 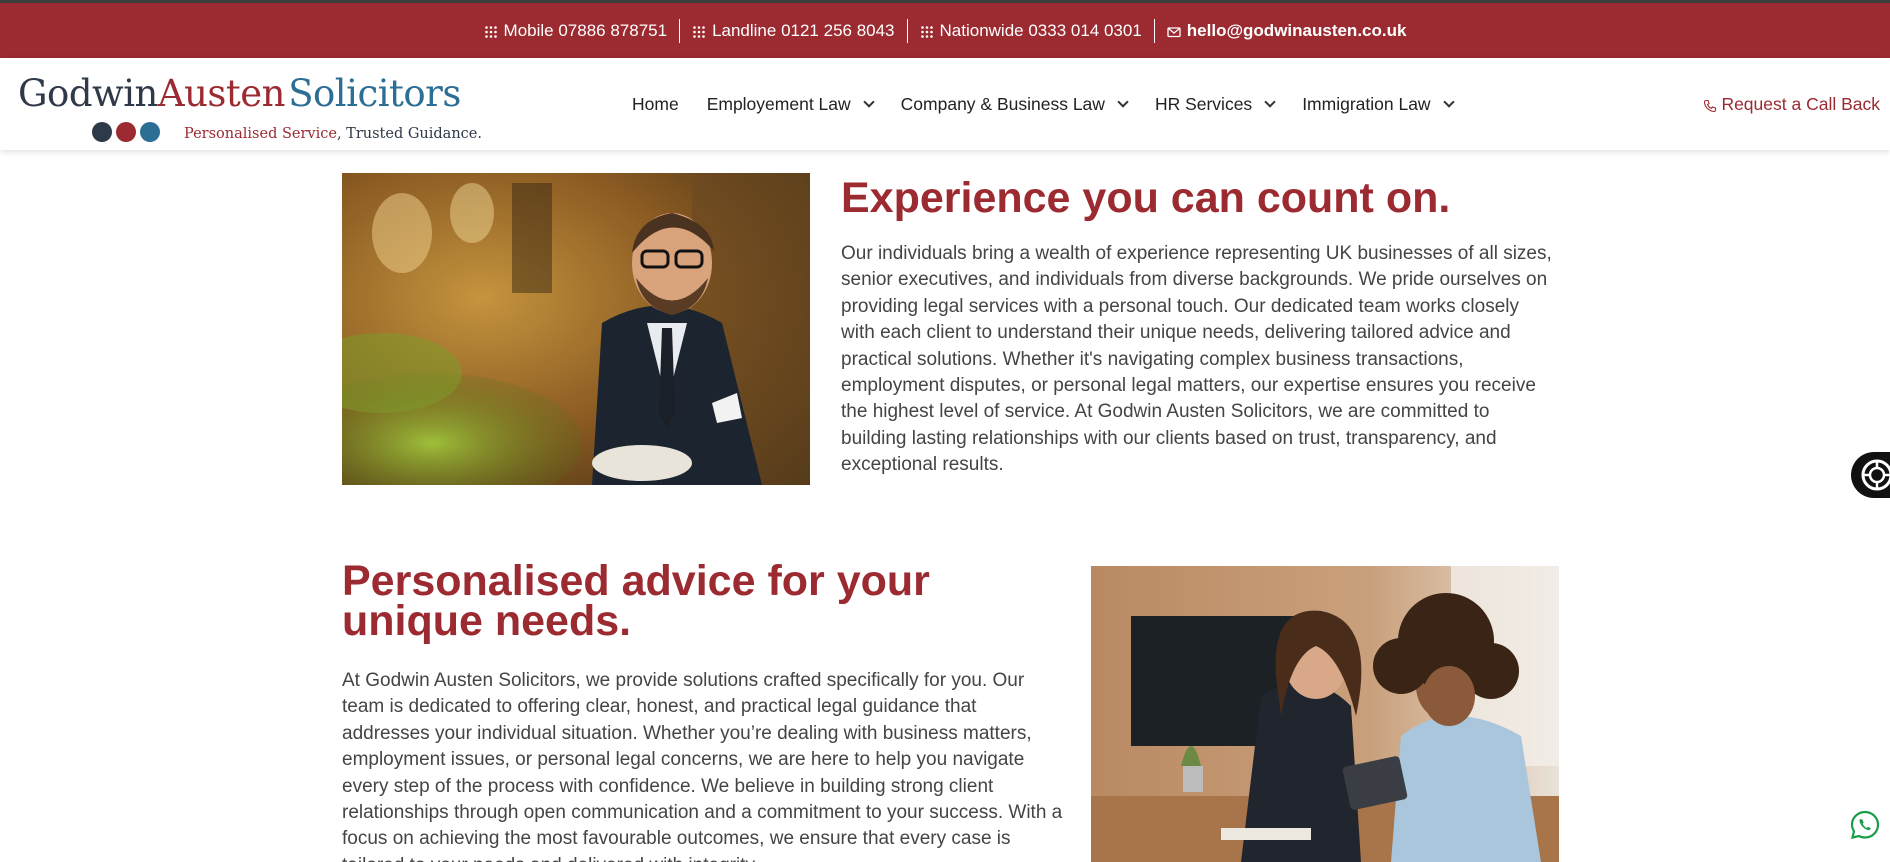 I want to click on logo-word-austen: Austen, so click(x=221, y=93).